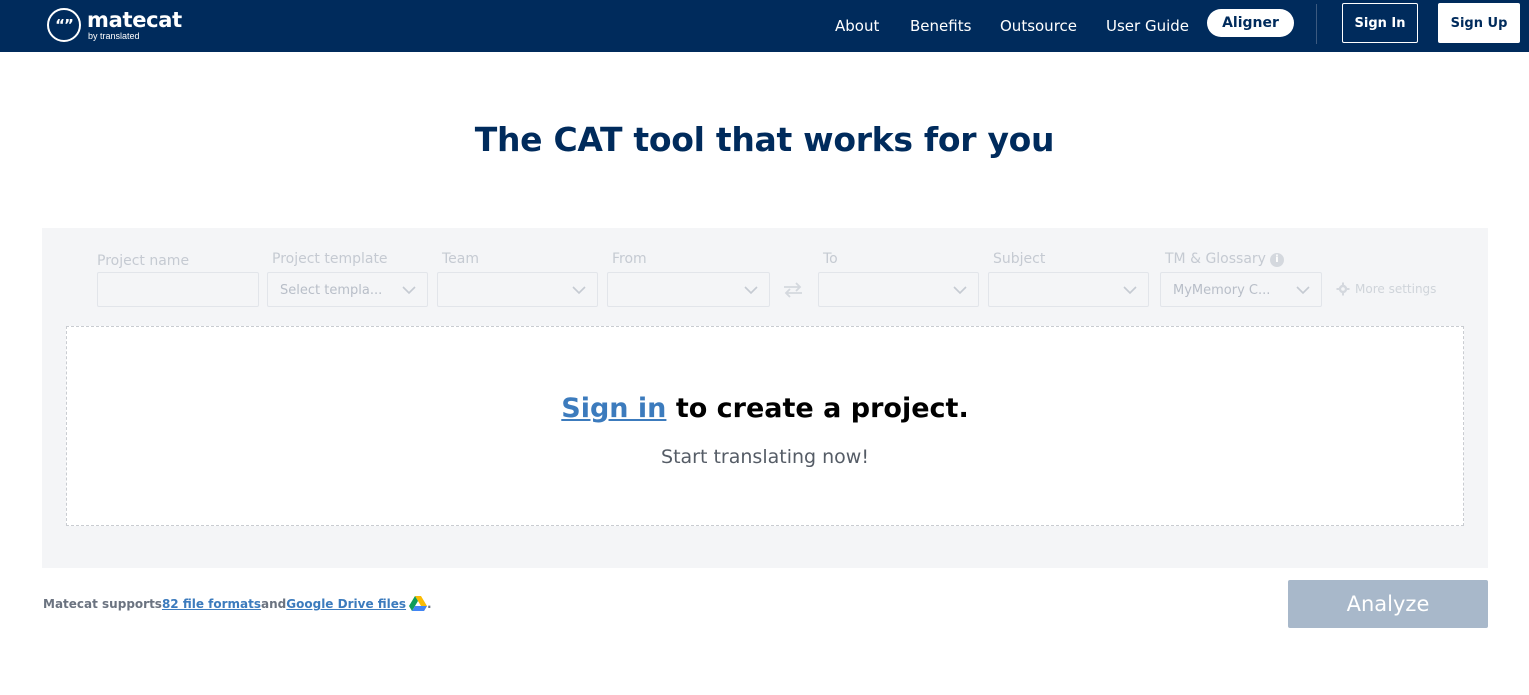 Image resolution: width=1529 pixels, height=695 pixels. I want to click on nav-divider, so click(1316, 24).